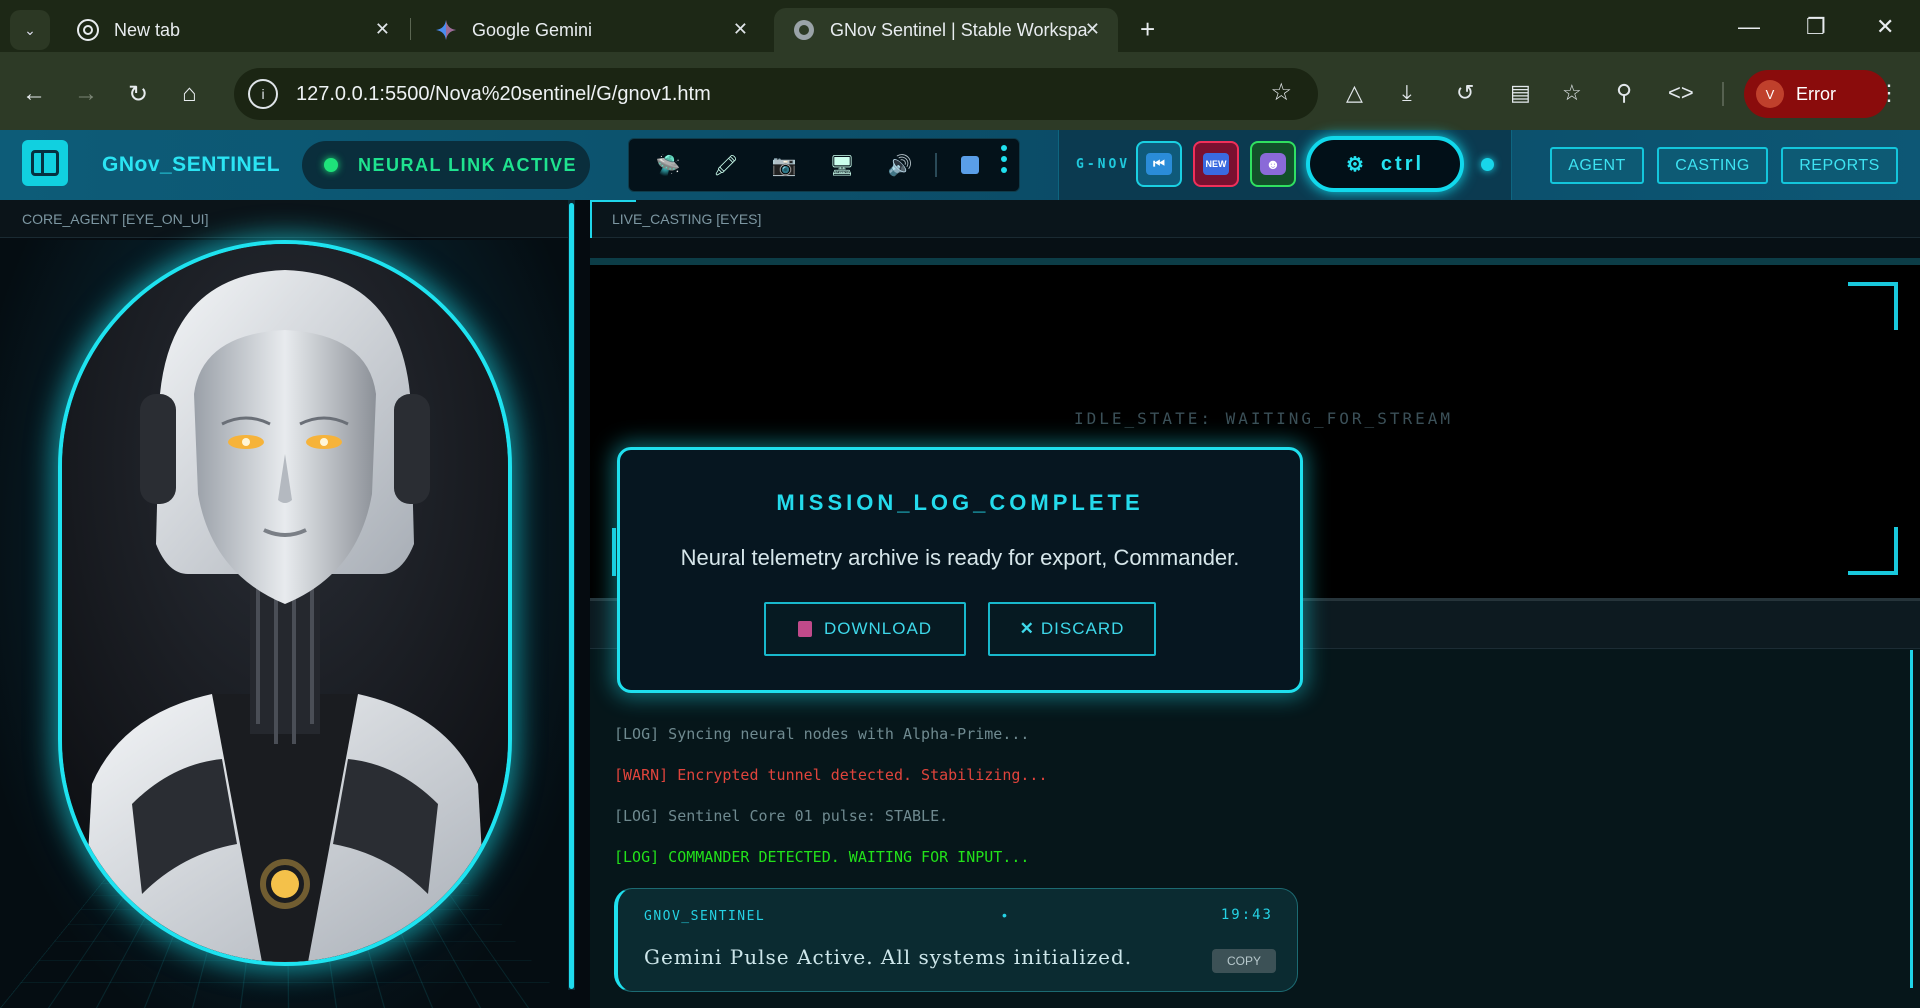 The width and height of the screenshot is (1920, 1008). Describe the element at coordinates (1246, 915) in the screenshot. I see `message-time: 19:43` at that location.